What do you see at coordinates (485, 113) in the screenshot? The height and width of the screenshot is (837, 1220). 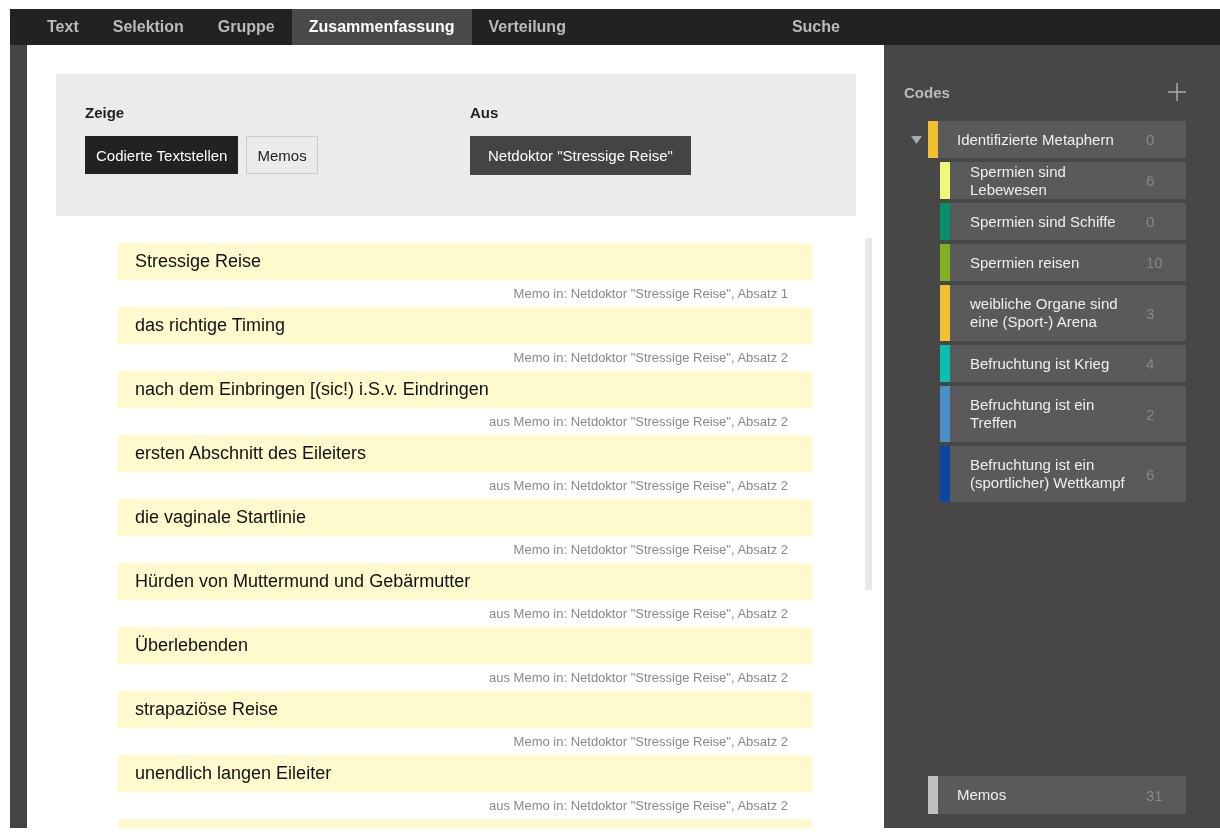 I see `from-label: Aus` at bounding box center [485, 113].